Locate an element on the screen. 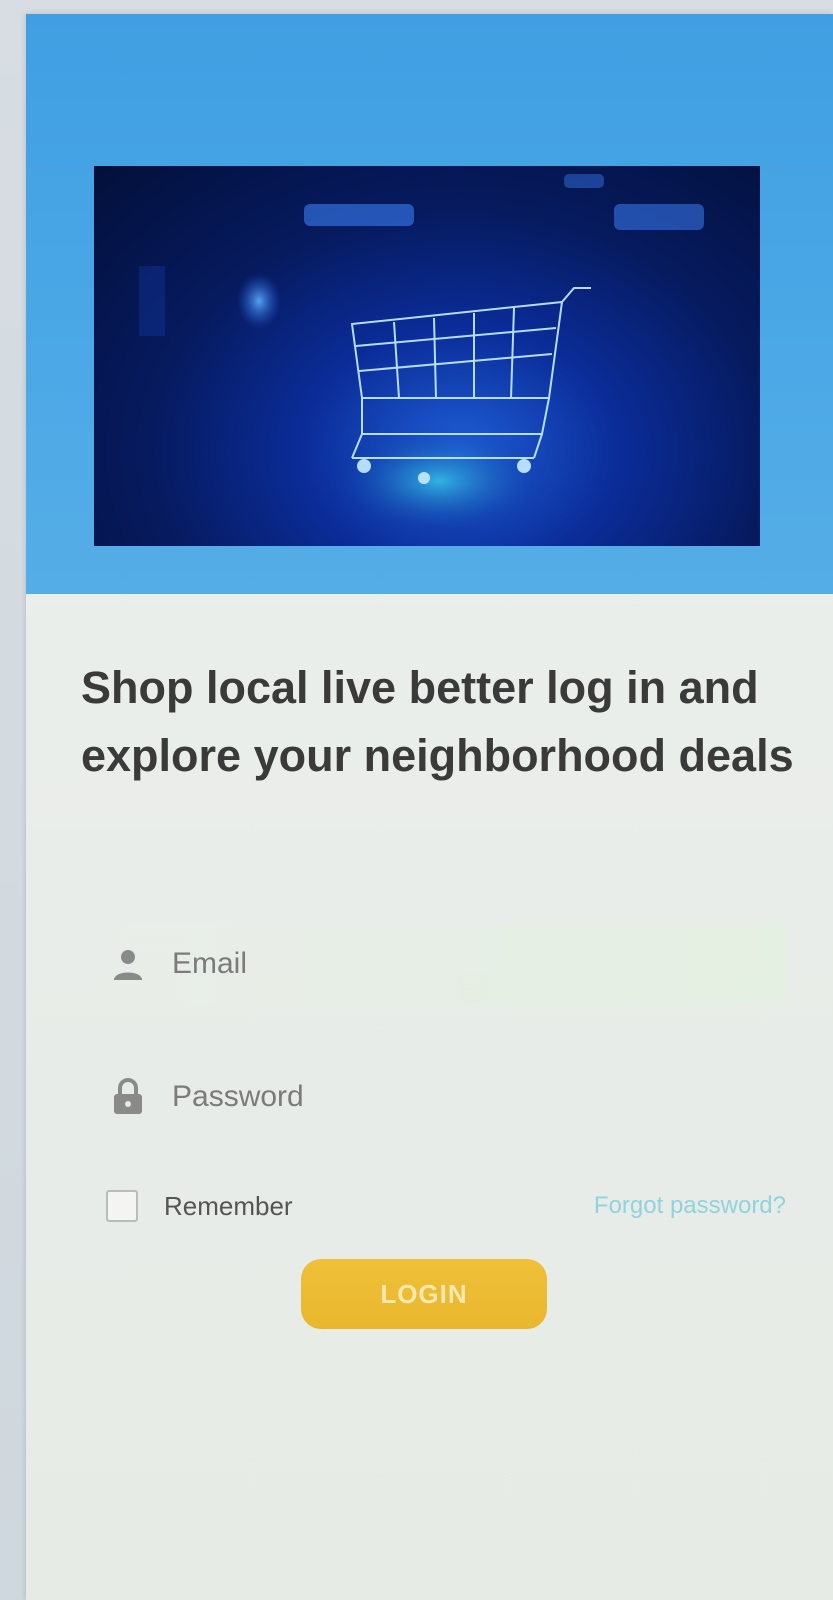 This screenshot has width=833, height=1600. password-input is located at coordinates (452, 1097).